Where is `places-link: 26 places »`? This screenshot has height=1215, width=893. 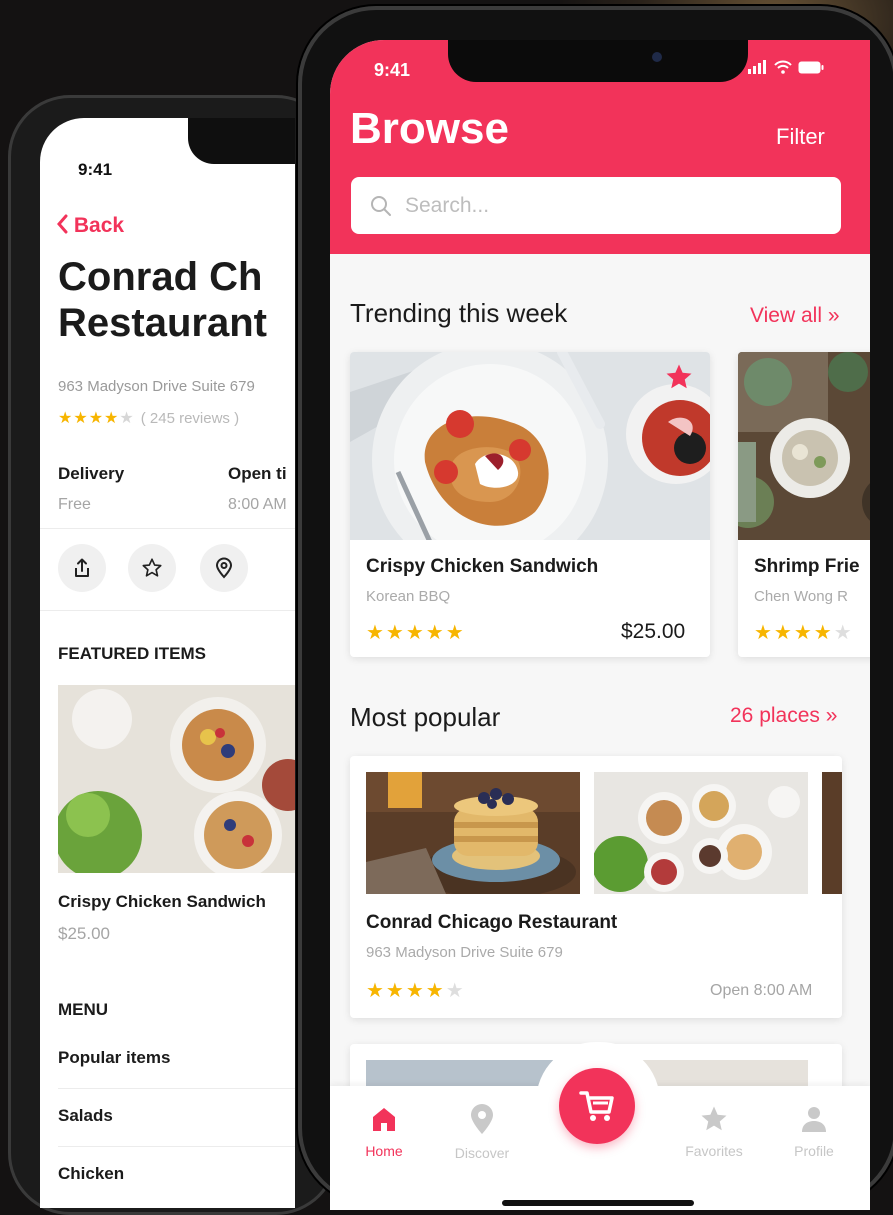
places-link: 26 places » is located at coordinates (783, 716).